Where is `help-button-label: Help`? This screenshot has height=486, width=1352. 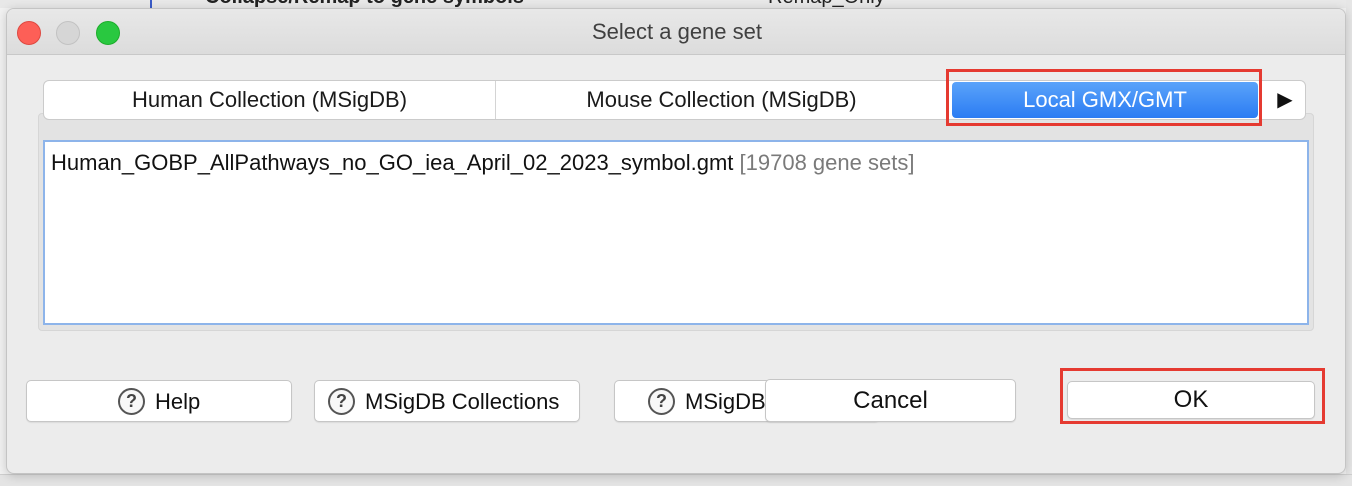
help-button-label: Help is located at coordinates (178, 401).